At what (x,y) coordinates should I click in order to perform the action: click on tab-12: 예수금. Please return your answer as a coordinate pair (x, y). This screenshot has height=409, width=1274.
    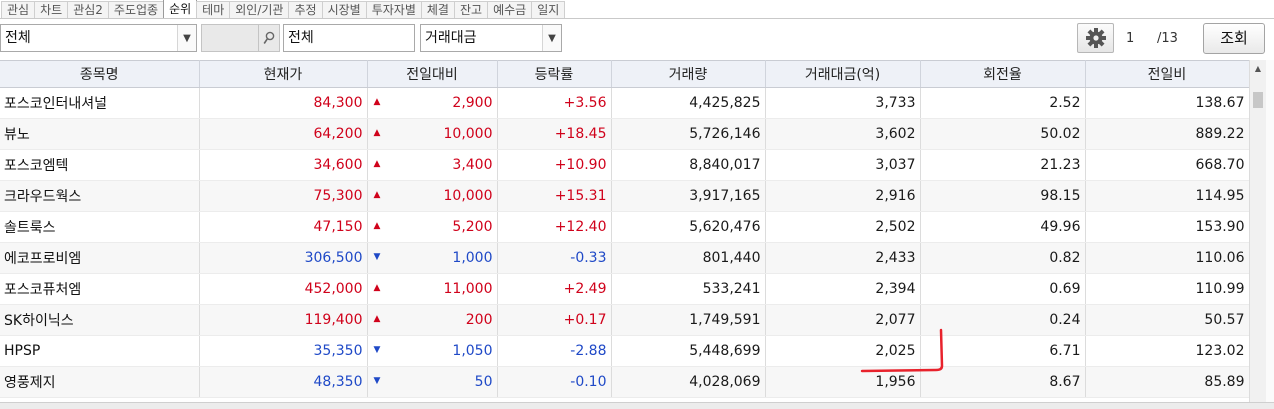
    Looking at the image, I should click on (510, 9).